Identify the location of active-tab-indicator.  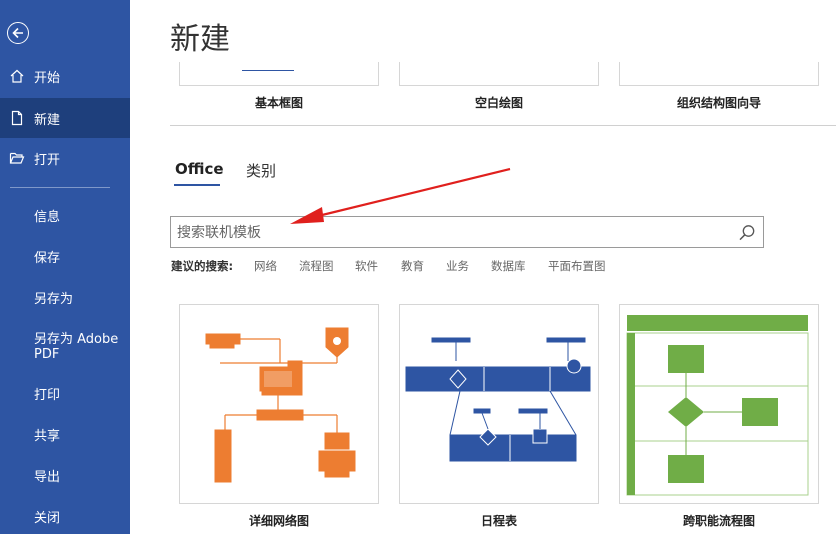
(197, 185).